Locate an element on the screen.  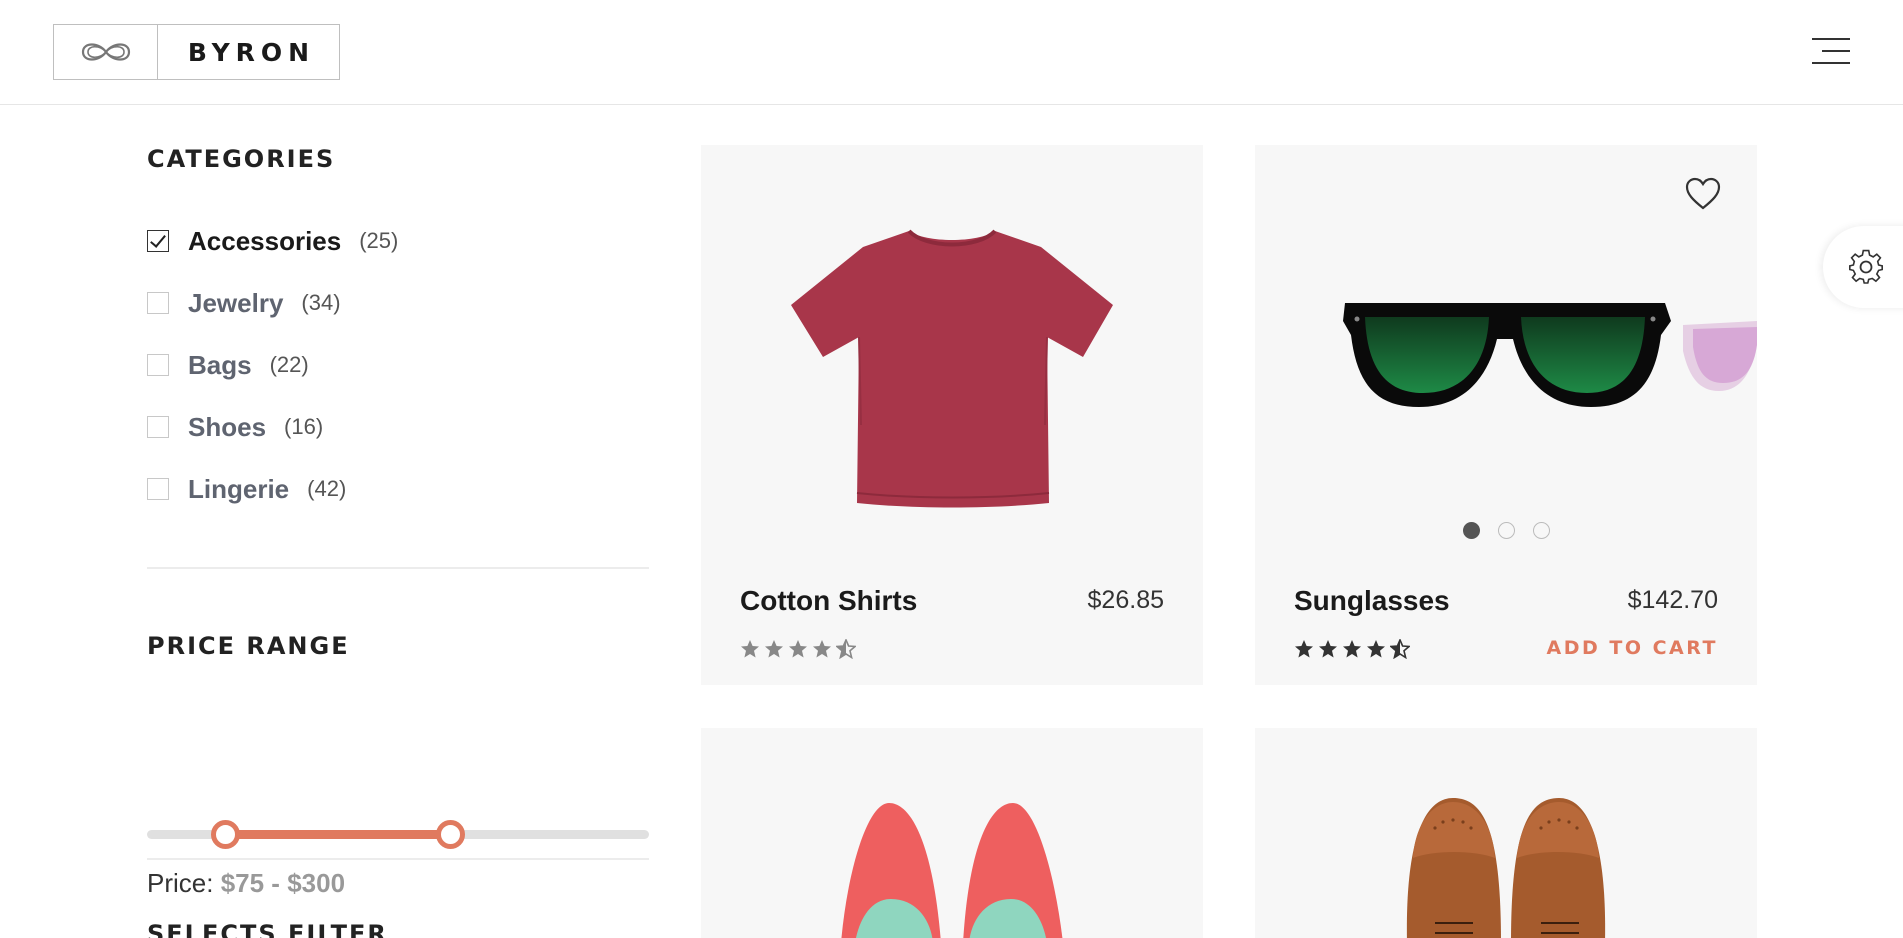
price-range-title: PRICE RANGE is located at coordinates (248, 646).